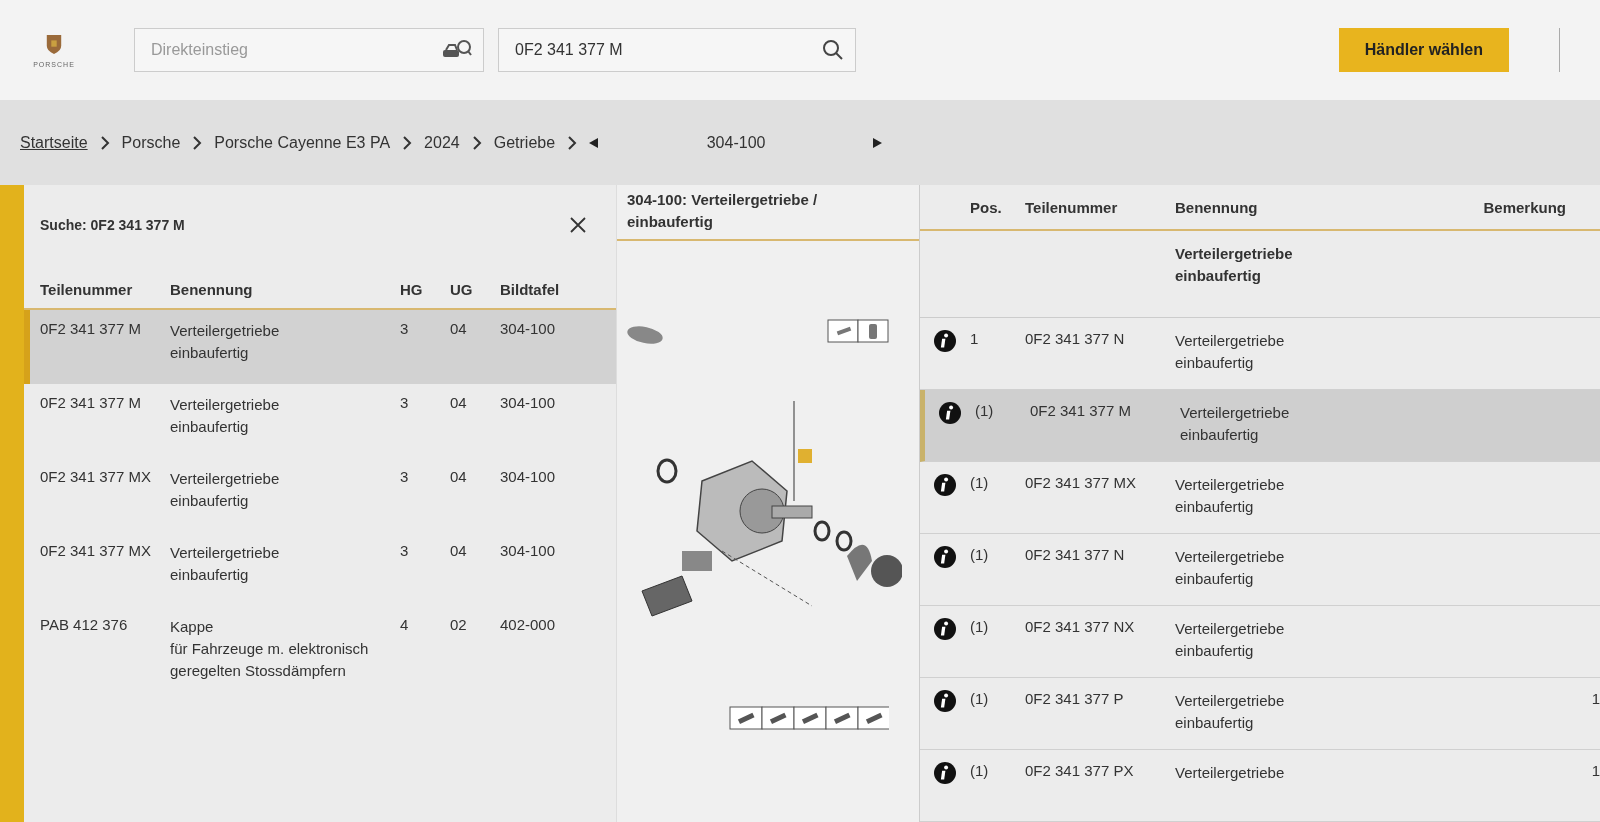 The height and width of the screenshot is (822, 1600). What do you see at coordinates (524, 142) in the screenshot?
I see `breadcrumb-item: Getriebe` at bounding box center [524, 142].